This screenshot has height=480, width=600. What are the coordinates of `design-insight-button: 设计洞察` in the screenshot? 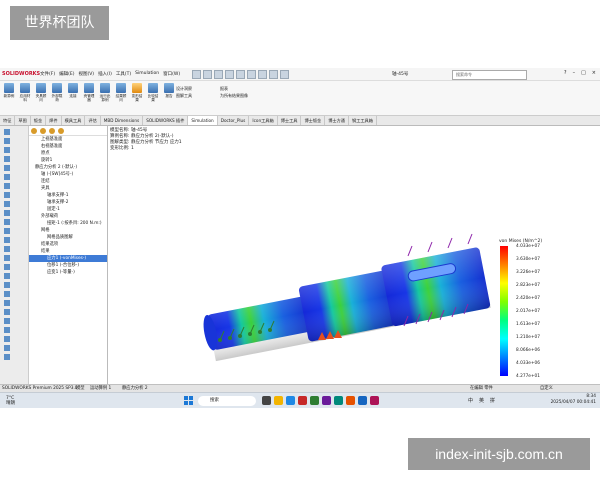 It's located at (184, 88).